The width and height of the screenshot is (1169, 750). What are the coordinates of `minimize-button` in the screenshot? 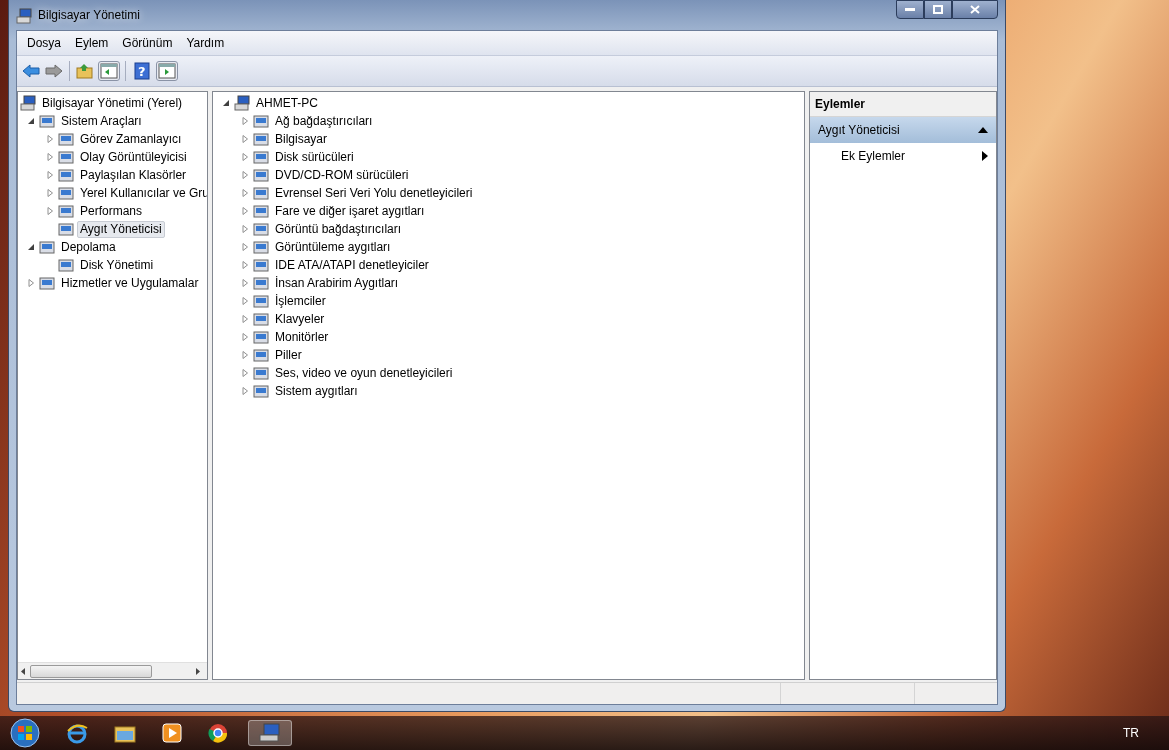 It's located at (910, 9).